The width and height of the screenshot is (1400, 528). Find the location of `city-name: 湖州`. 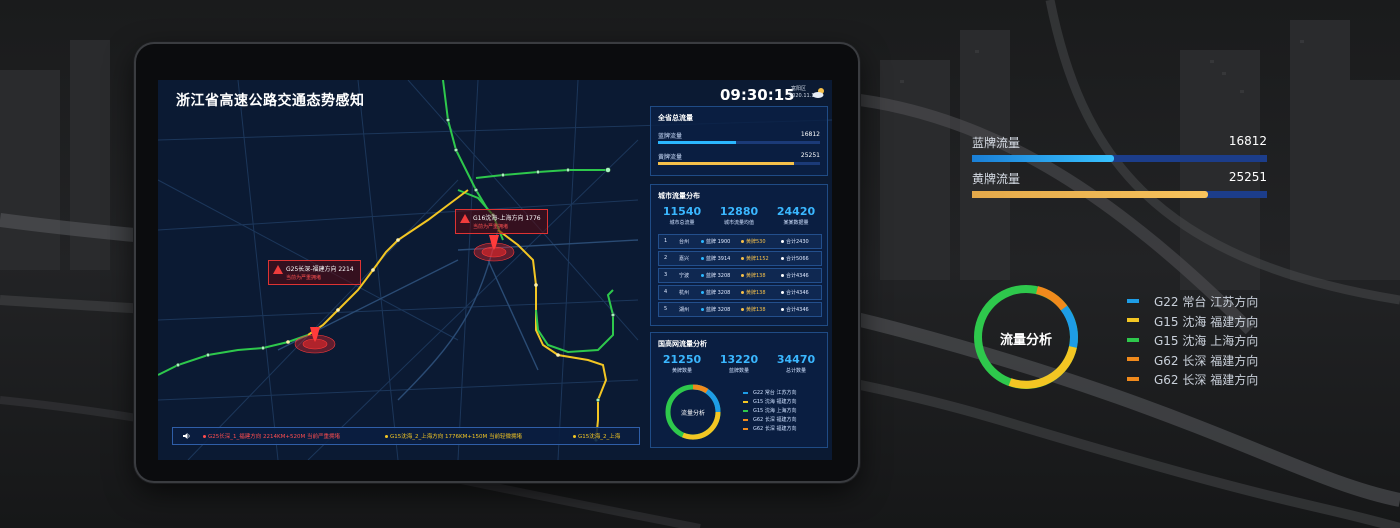

city-name: 湖州 is located at coordinates (684, 310).